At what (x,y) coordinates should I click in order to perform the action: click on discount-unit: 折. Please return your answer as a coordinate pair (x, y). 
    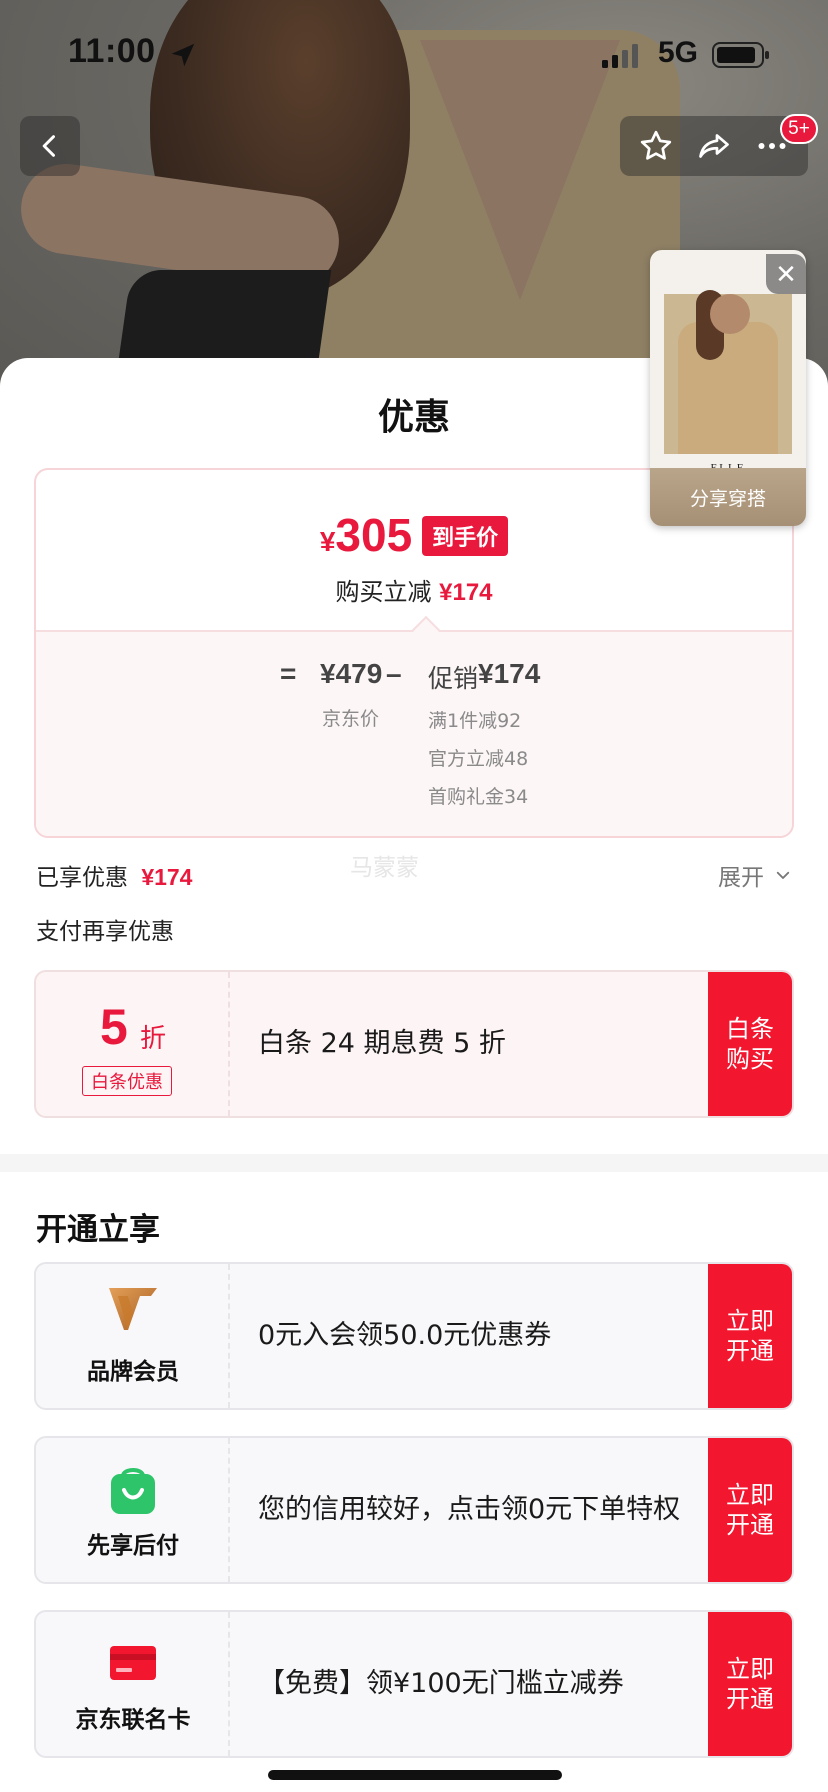
    Looking at the image, I should click on (153, 1039).